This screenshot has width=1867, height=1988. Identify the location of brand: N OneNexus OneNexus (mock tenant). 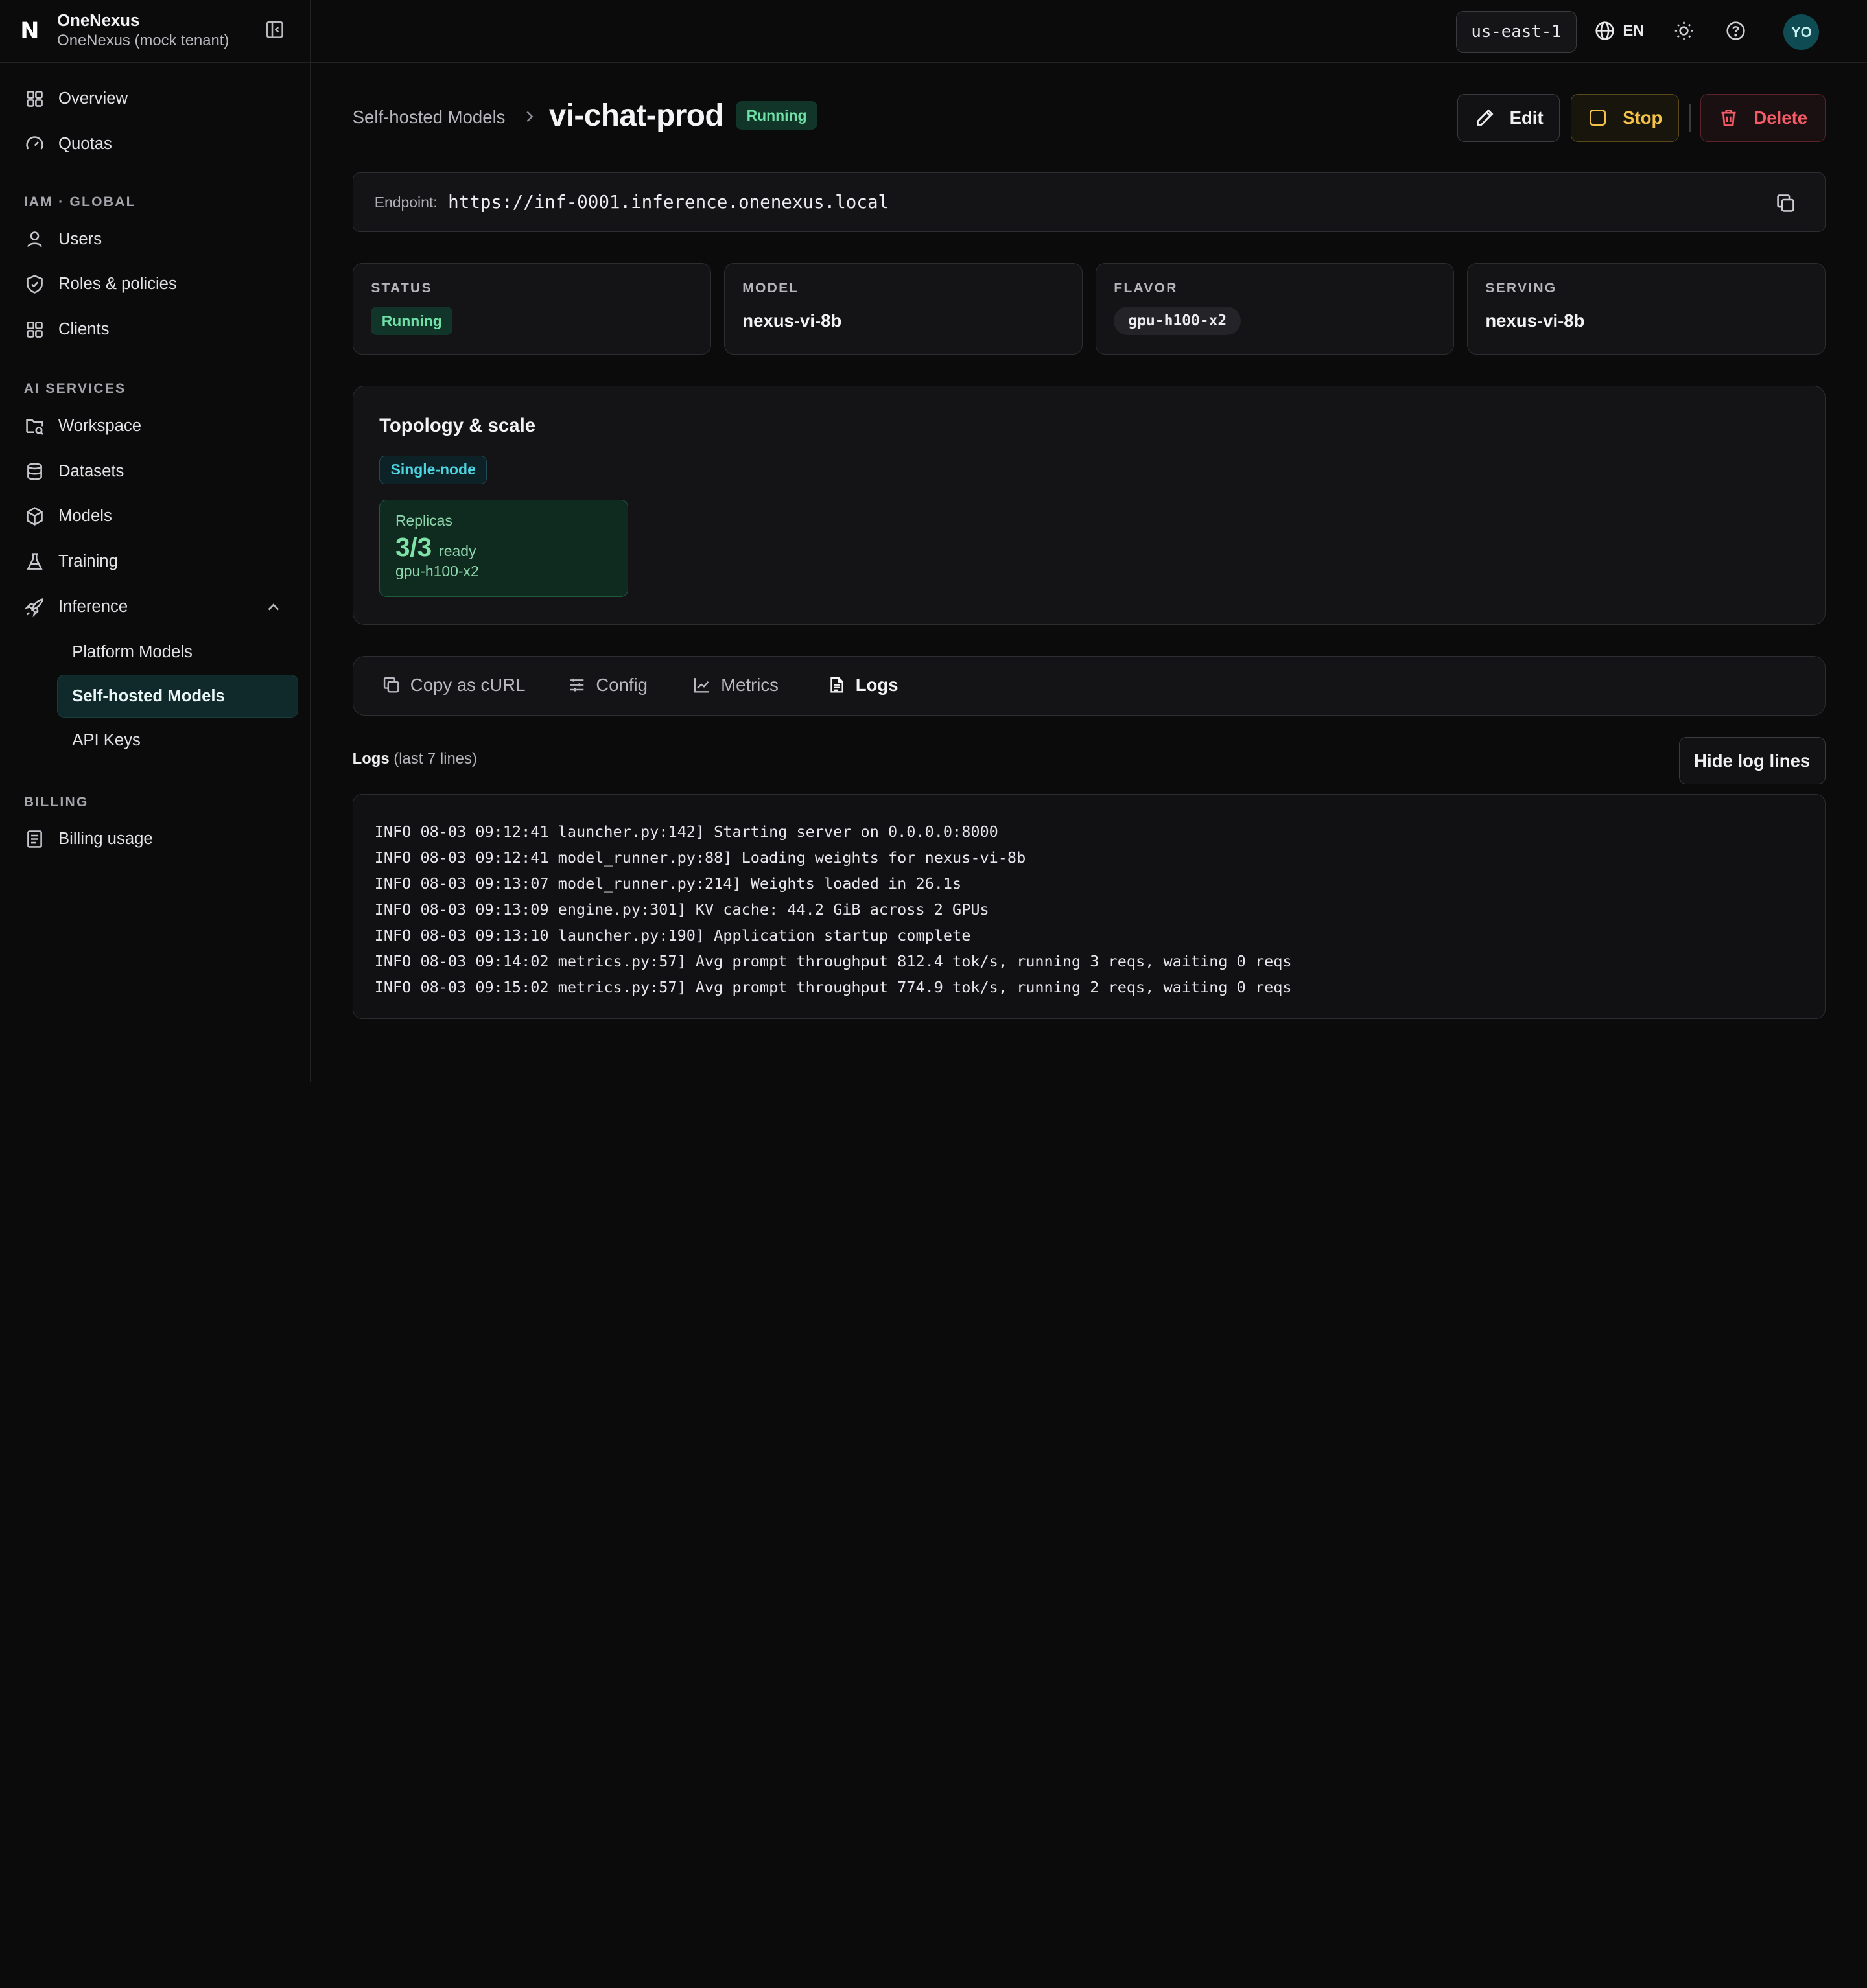
(155, 32).